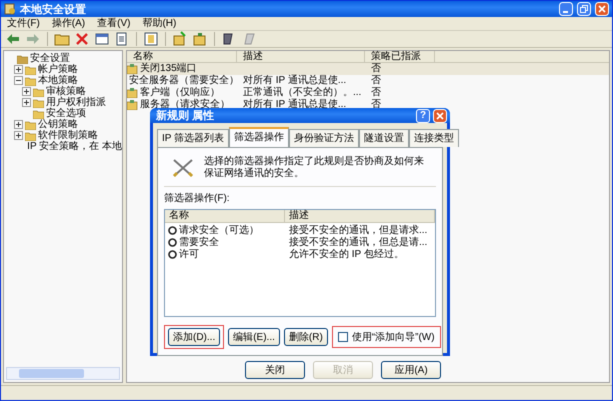 This screenshot has width=613, height=401. What do you see at coordinates (193, 138) in the screenshot?
I see `tab: IP 筛选器列表` at bounding box center [193, 138].